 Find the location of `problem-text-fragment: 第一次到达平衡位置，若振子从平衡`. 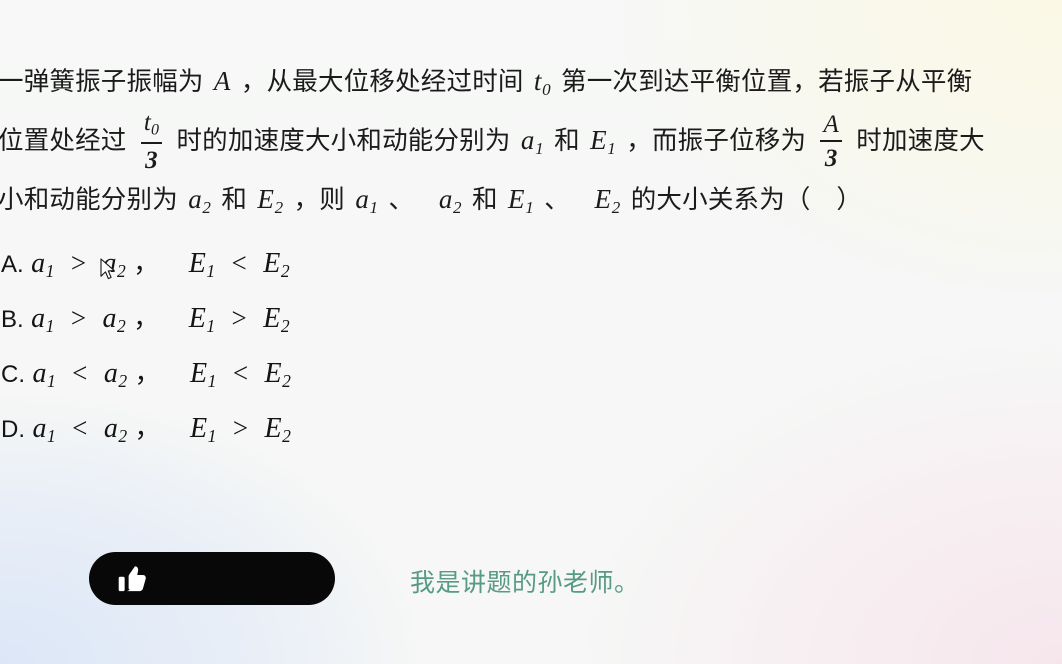

problem-text-fragment: 第一次到达平衡位置，若振子从平衡 is located at coordinates (767, 82).